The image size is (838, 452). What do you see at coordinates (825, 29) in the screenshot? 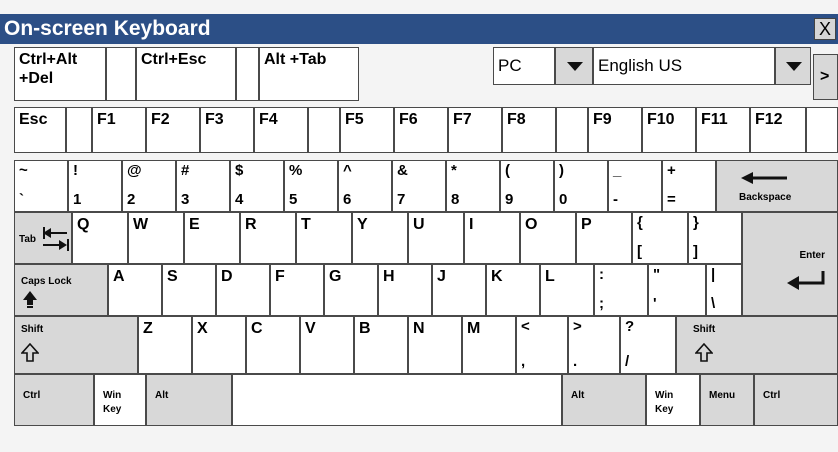
I see `close-button: X` at bounding box center [825, 29].